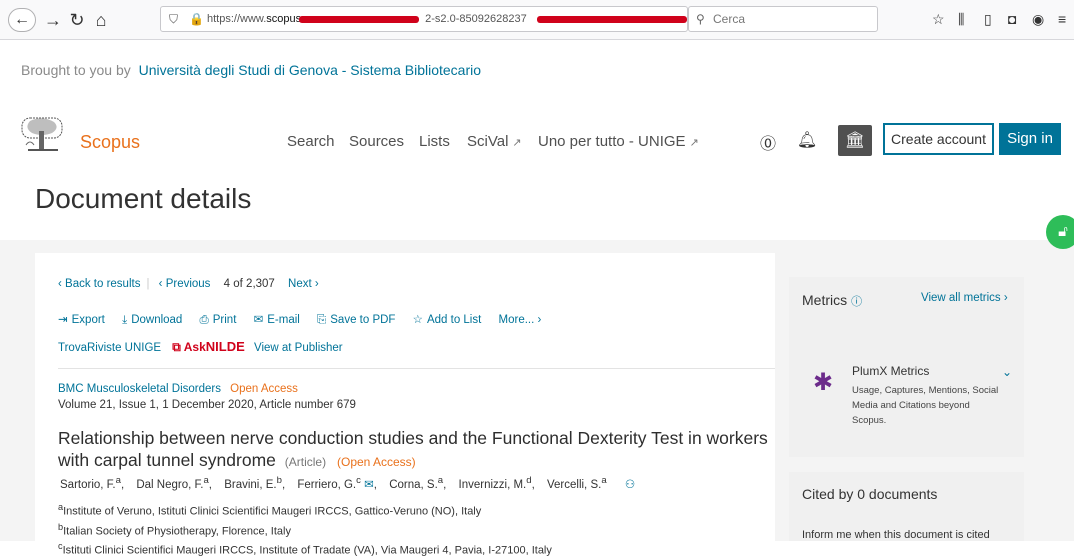  I want to click on nav-lists: Lists, so click(434, 141).